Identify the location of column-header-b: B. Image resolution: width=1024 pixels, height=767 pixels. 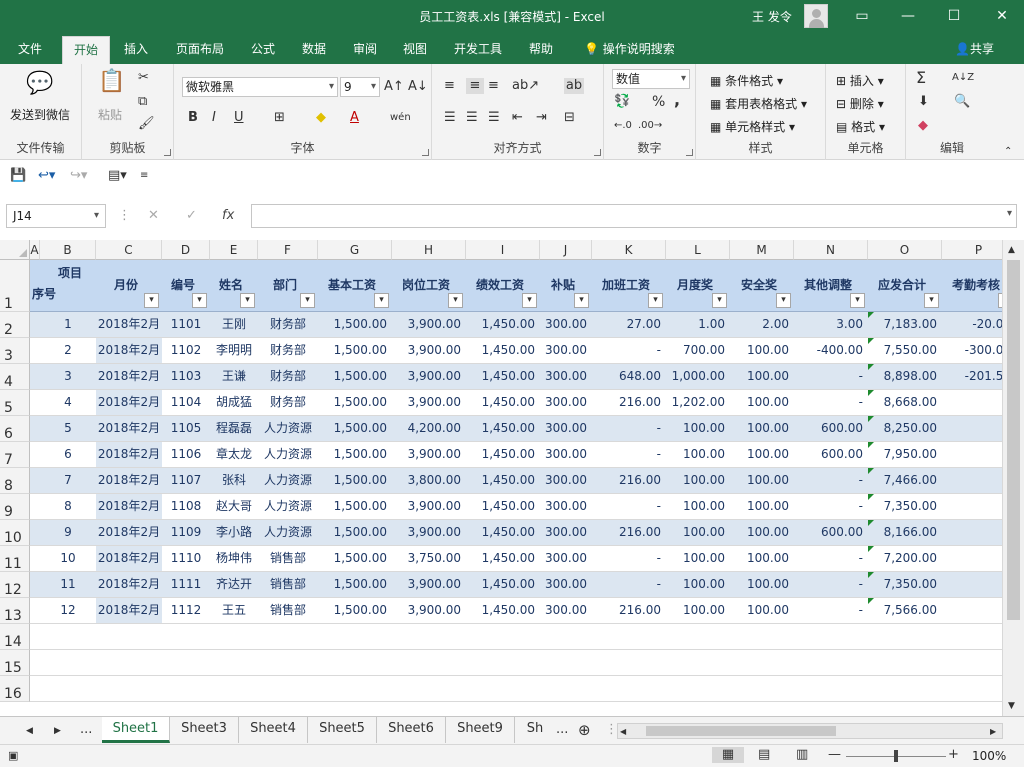
(68, 250).